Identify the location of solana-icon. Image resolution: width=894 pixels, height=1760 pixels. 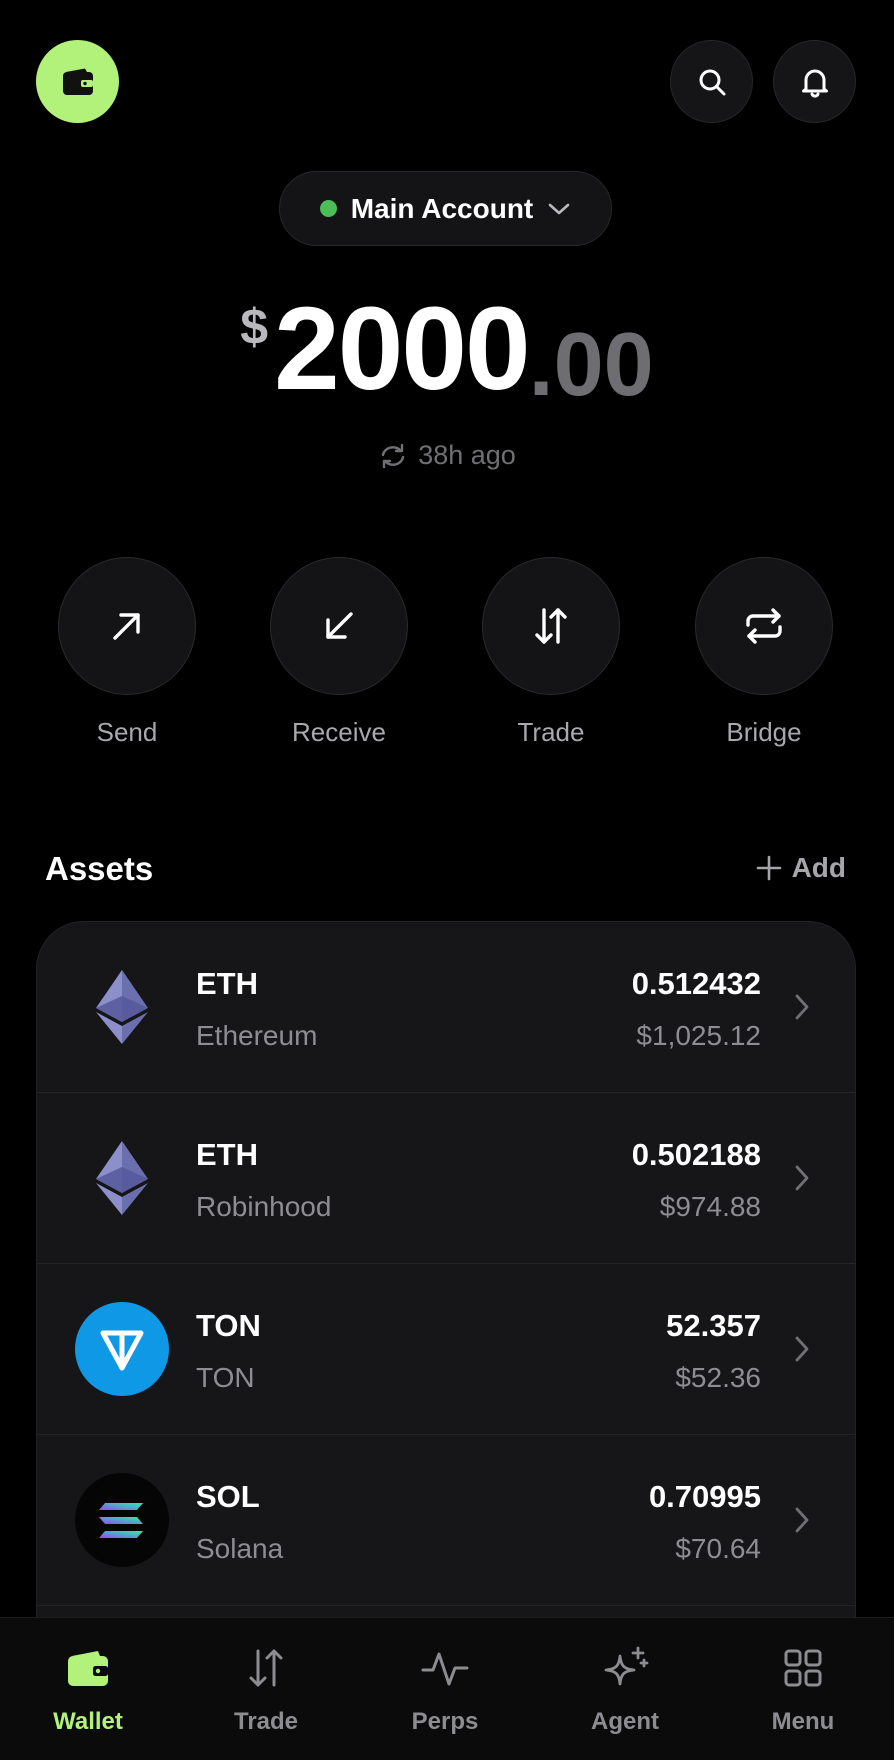
(122, 1520).